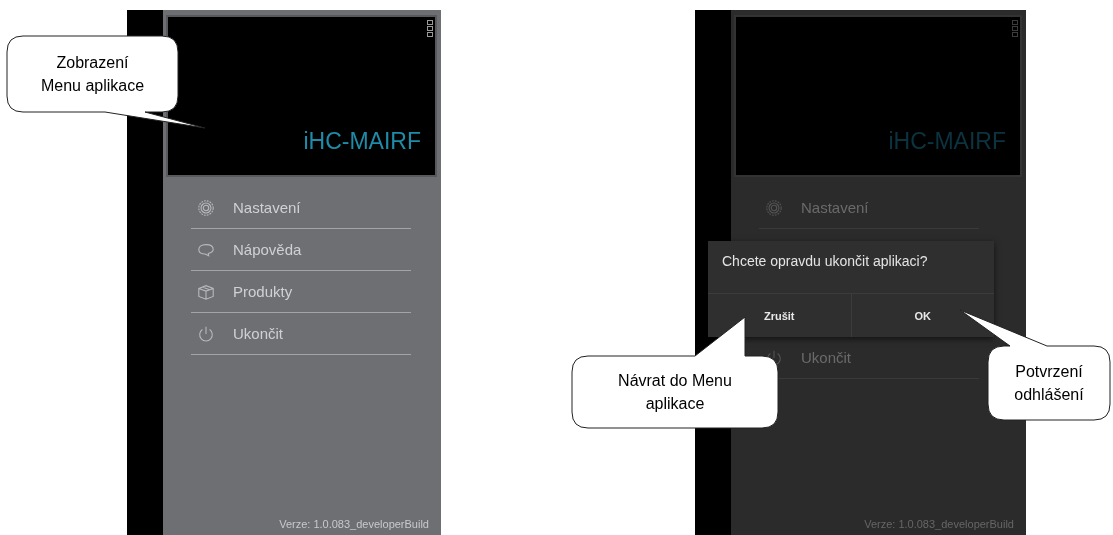 This screenshot has height=535, width=1113. I want to click on dialog-message: Chcete opravdu ukončit aplikaci?, so click(825, 261).